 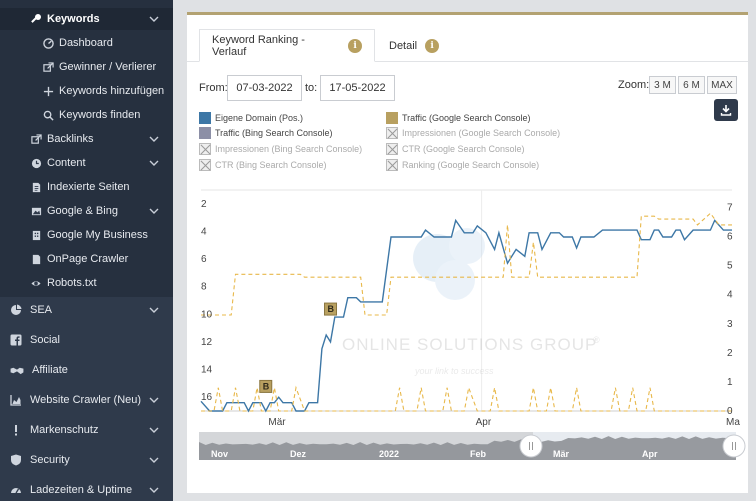 What do you see at coordinates (484, 422) in the screenshot?
I see `x-tick-label: Apr` at bounding box center [484, 422].